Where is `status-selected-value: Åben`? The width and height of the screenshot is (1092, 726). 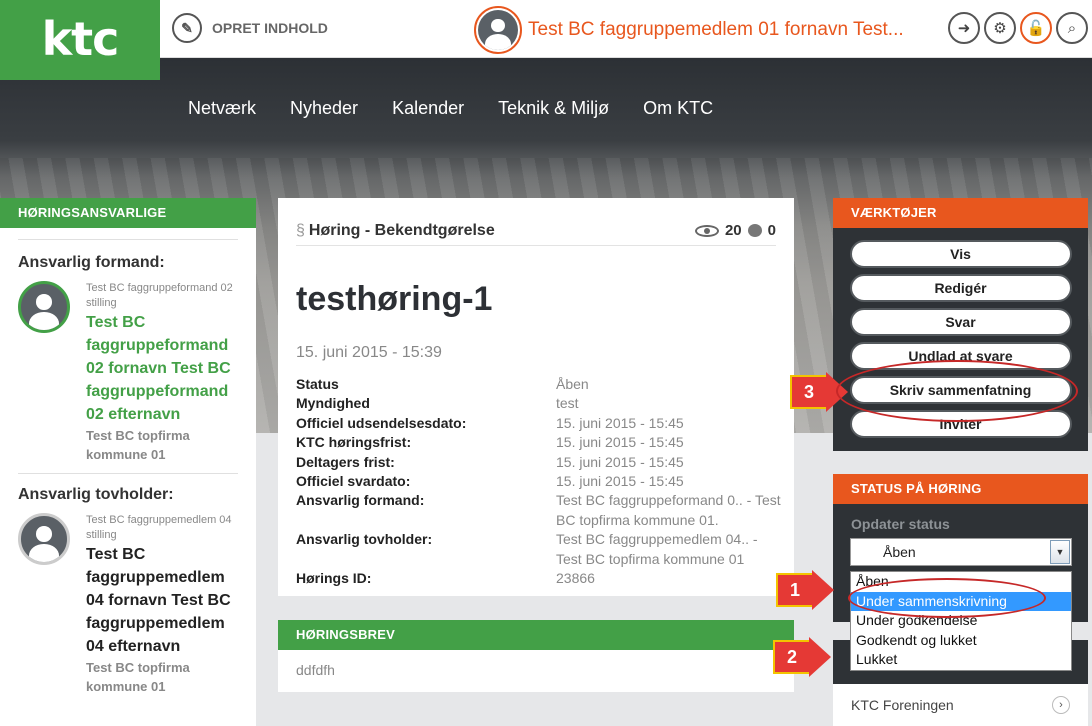
status-selected-value: Åben is located at coordinates (899, 552).